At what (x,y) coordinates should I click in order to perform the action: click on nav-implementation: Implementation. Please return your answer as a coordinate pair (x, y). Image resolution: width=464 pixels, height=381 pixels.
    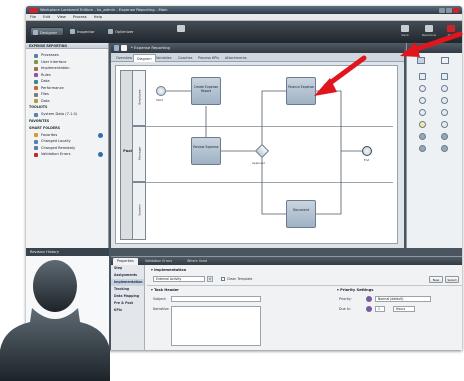
    Looking at the image, I should click on (127, 282).